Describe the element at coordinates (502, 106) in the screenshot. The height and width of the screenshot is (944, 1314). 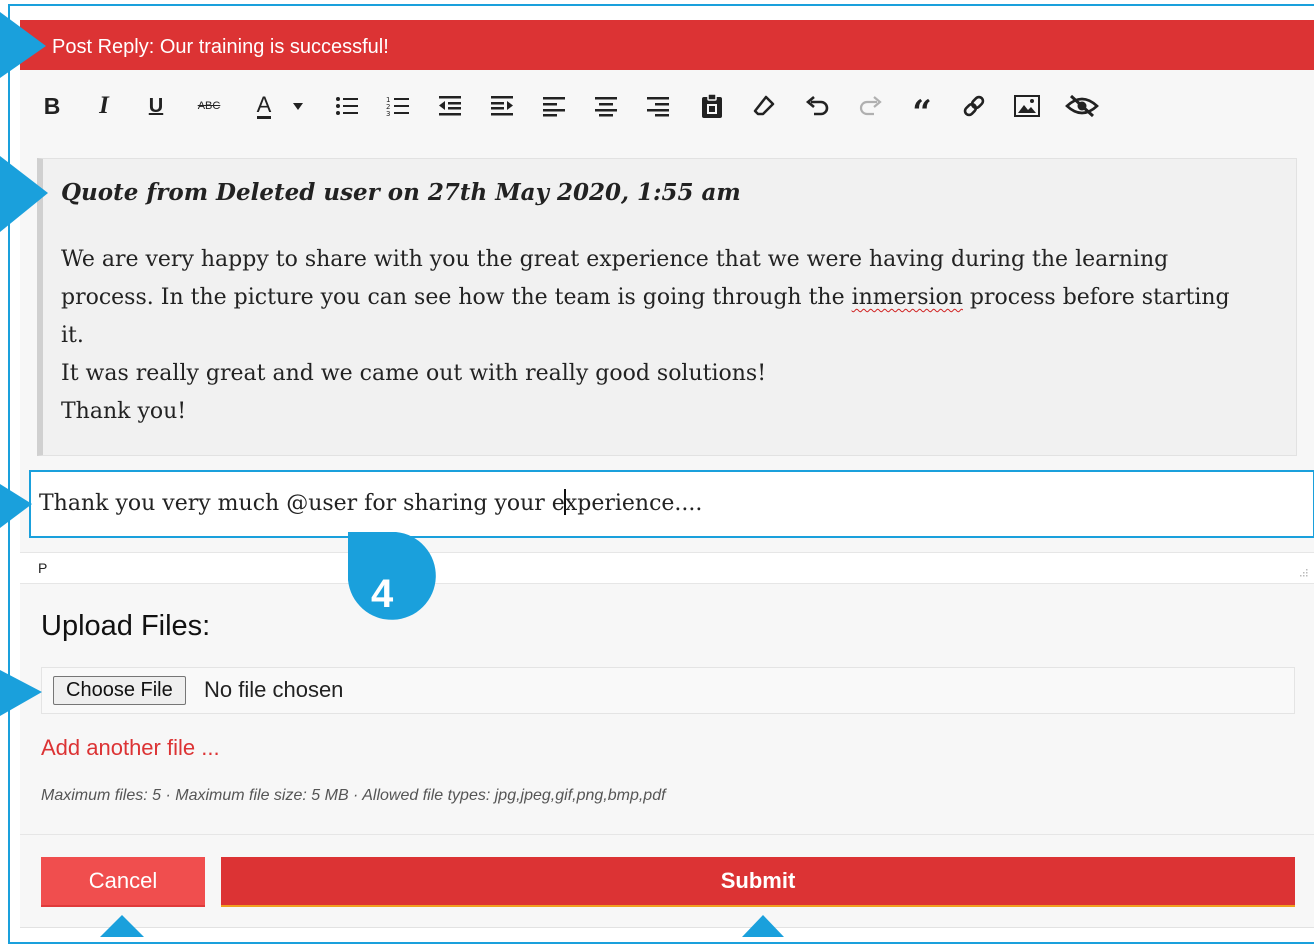
I see `indent-icon` at that location.